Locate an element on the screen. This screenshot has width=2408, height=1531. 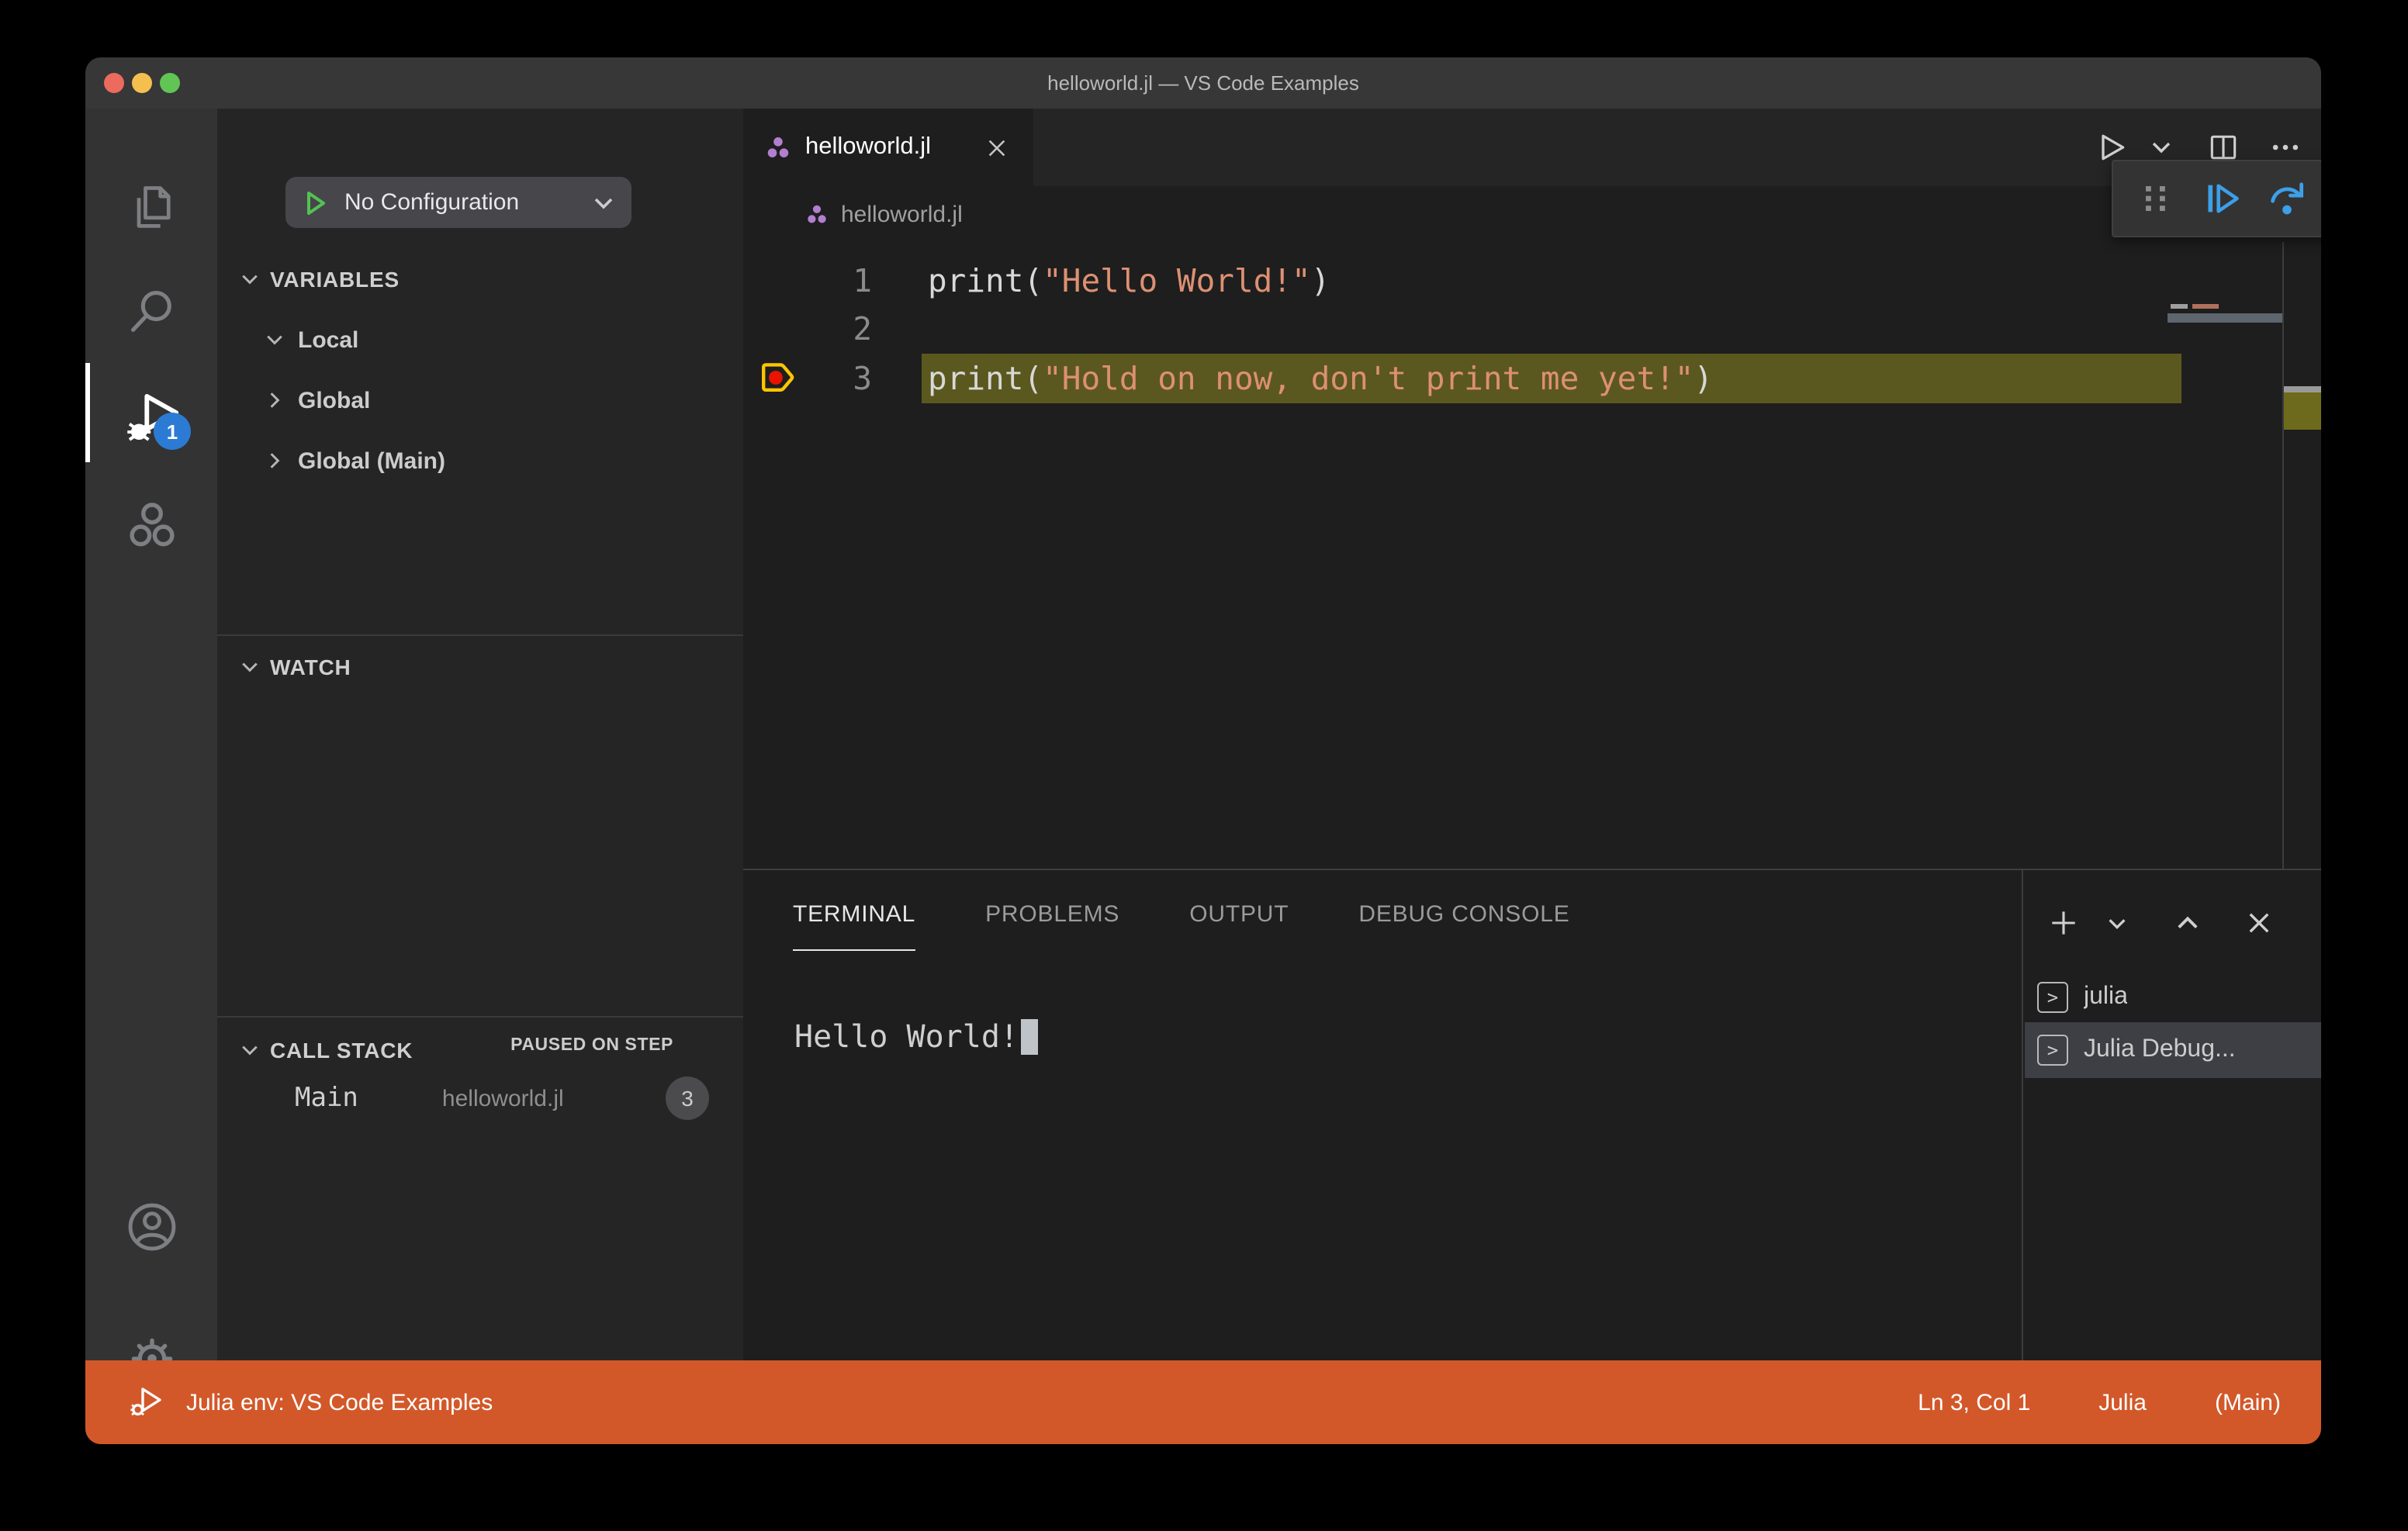
call-stack-section-header: CALL STACK is located at coordinates (391, 1050).